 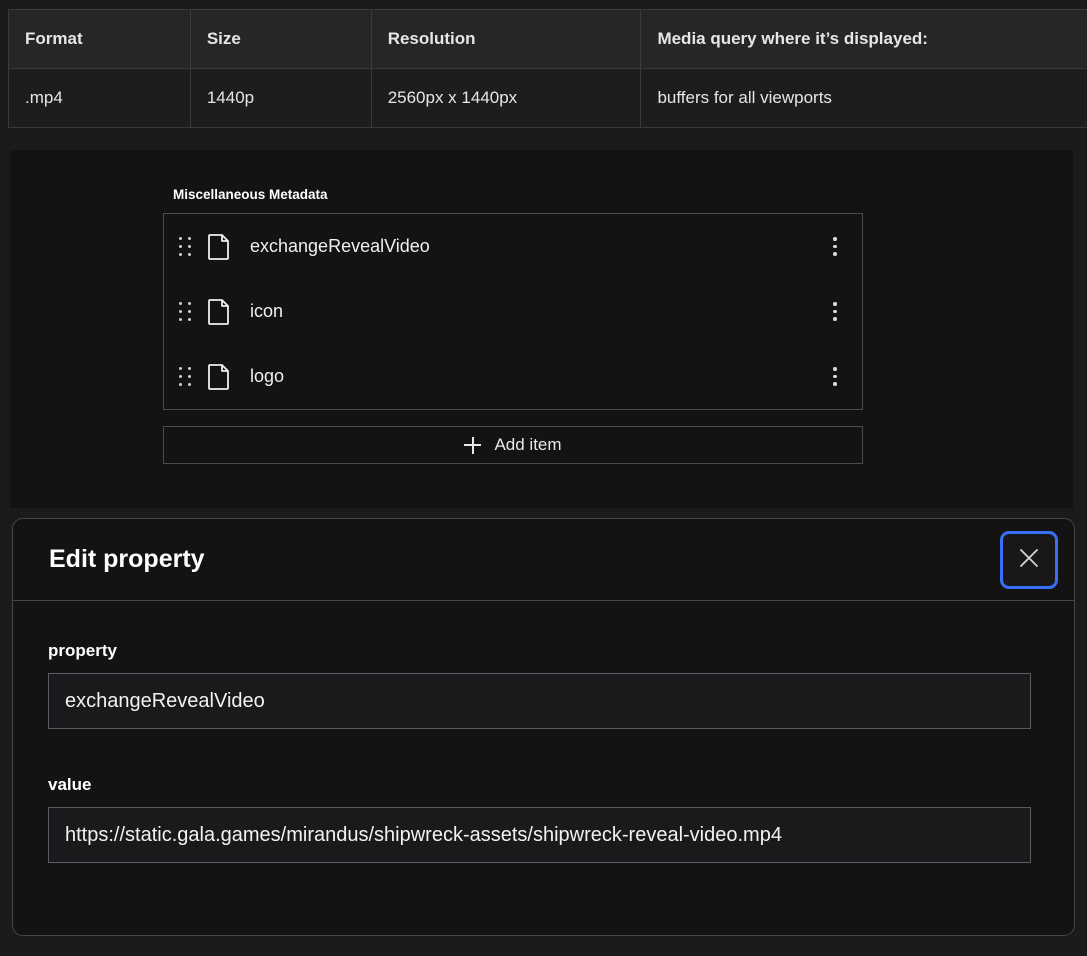 I want to click on section-title: Miscellaneous Metadata, so click(x=250, y=194).